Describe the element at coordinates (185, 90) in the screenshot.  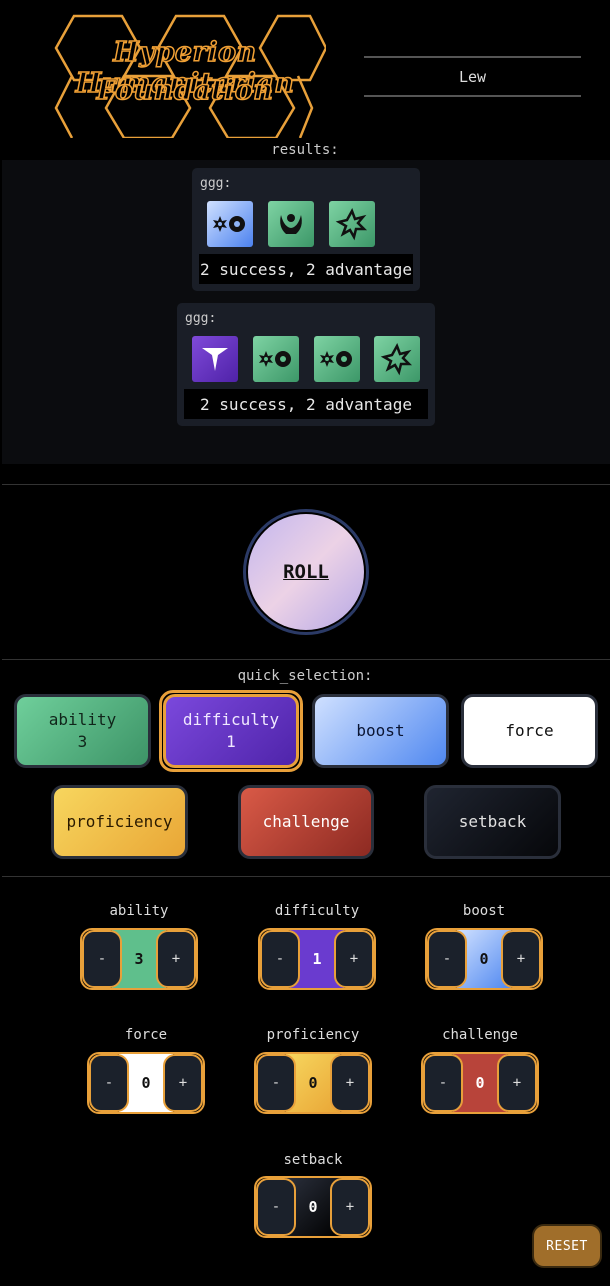
I see `logo-text-line2: Foundation` at that location.